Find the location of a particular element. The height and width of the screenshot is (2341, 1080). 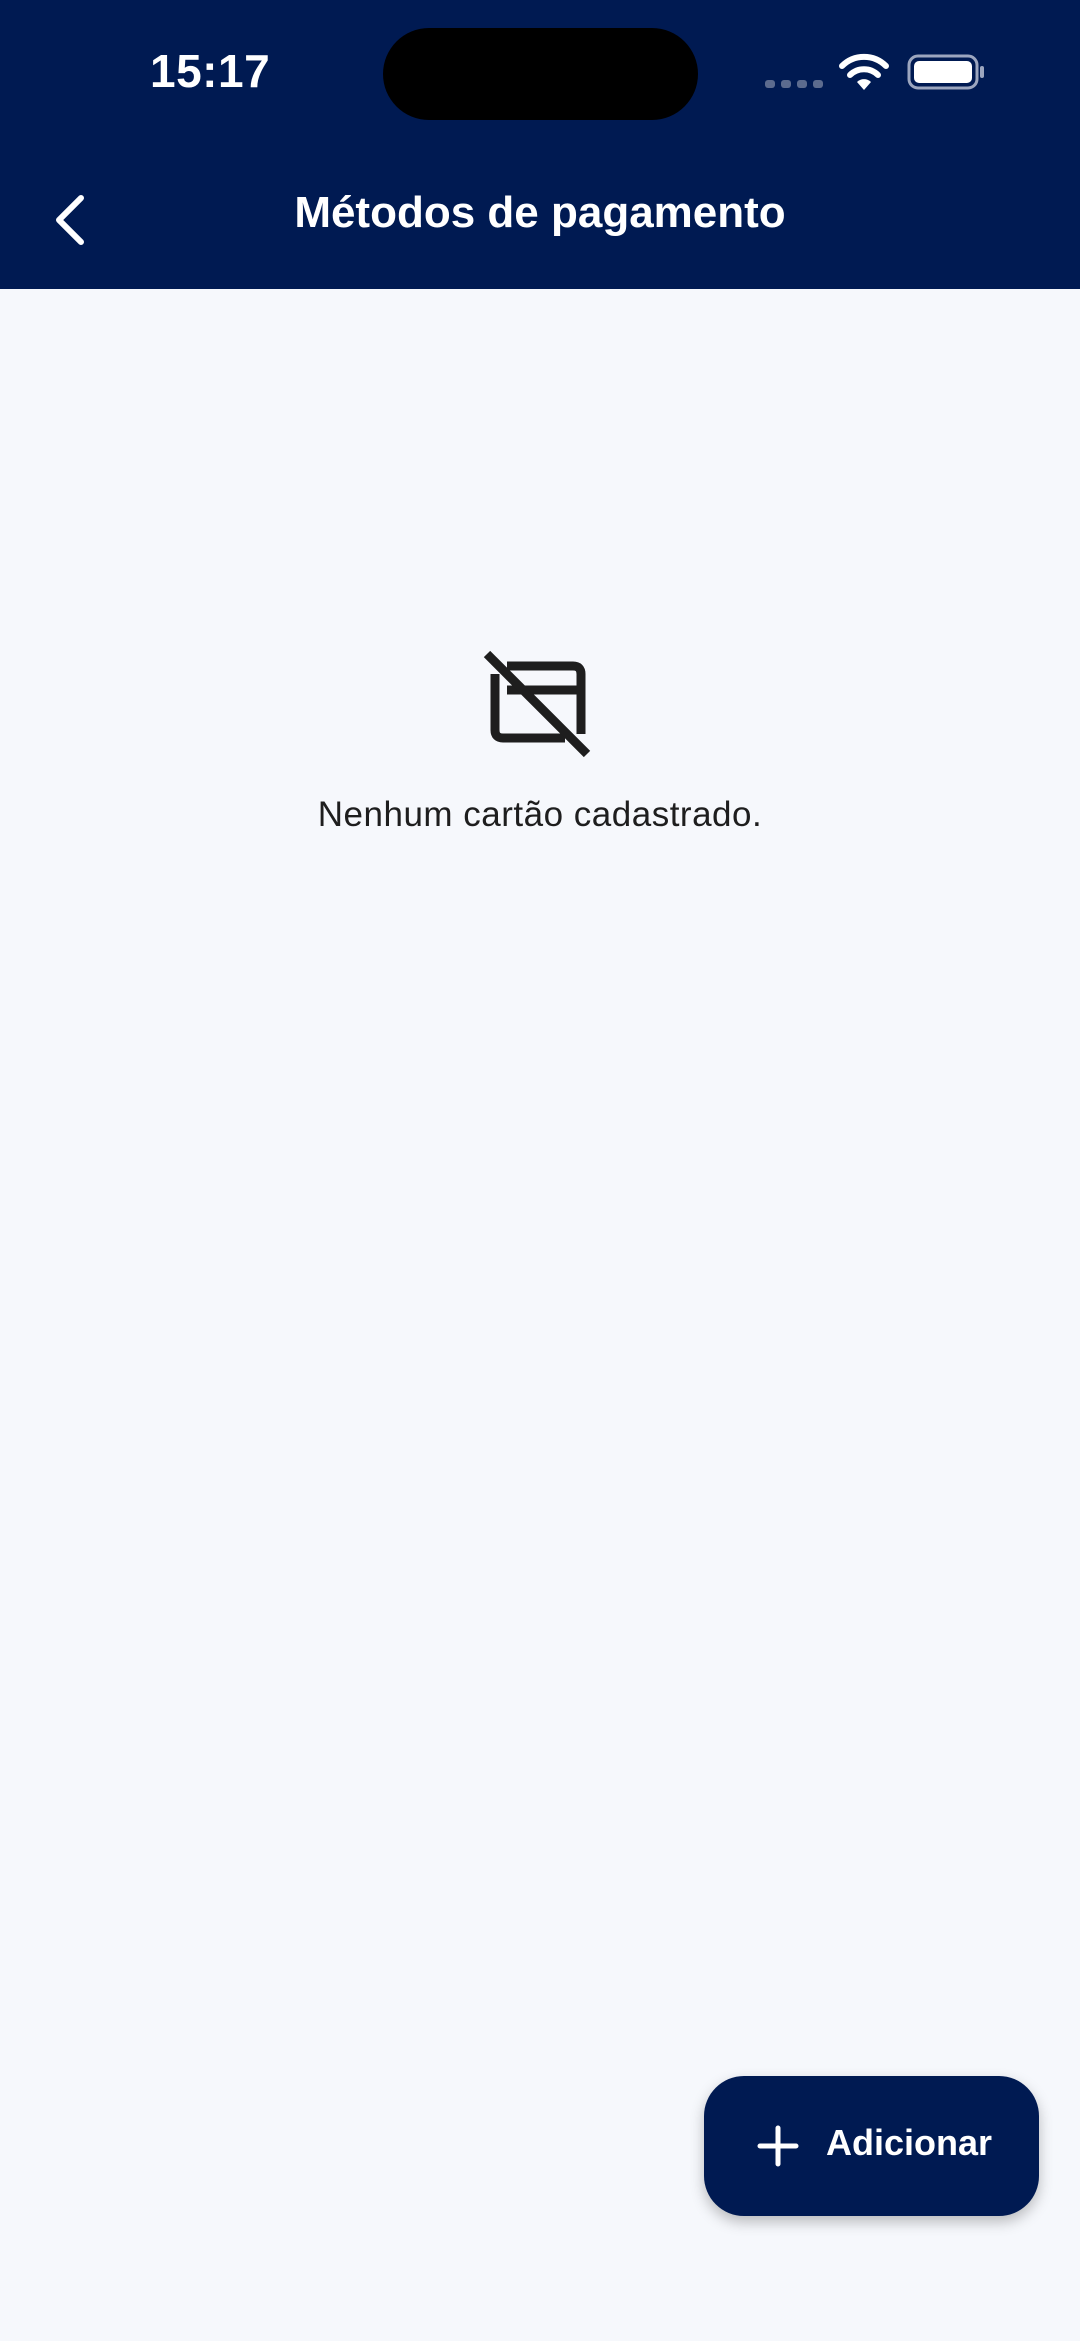

cellular-signal-icon is located at coordinates (794, 84).